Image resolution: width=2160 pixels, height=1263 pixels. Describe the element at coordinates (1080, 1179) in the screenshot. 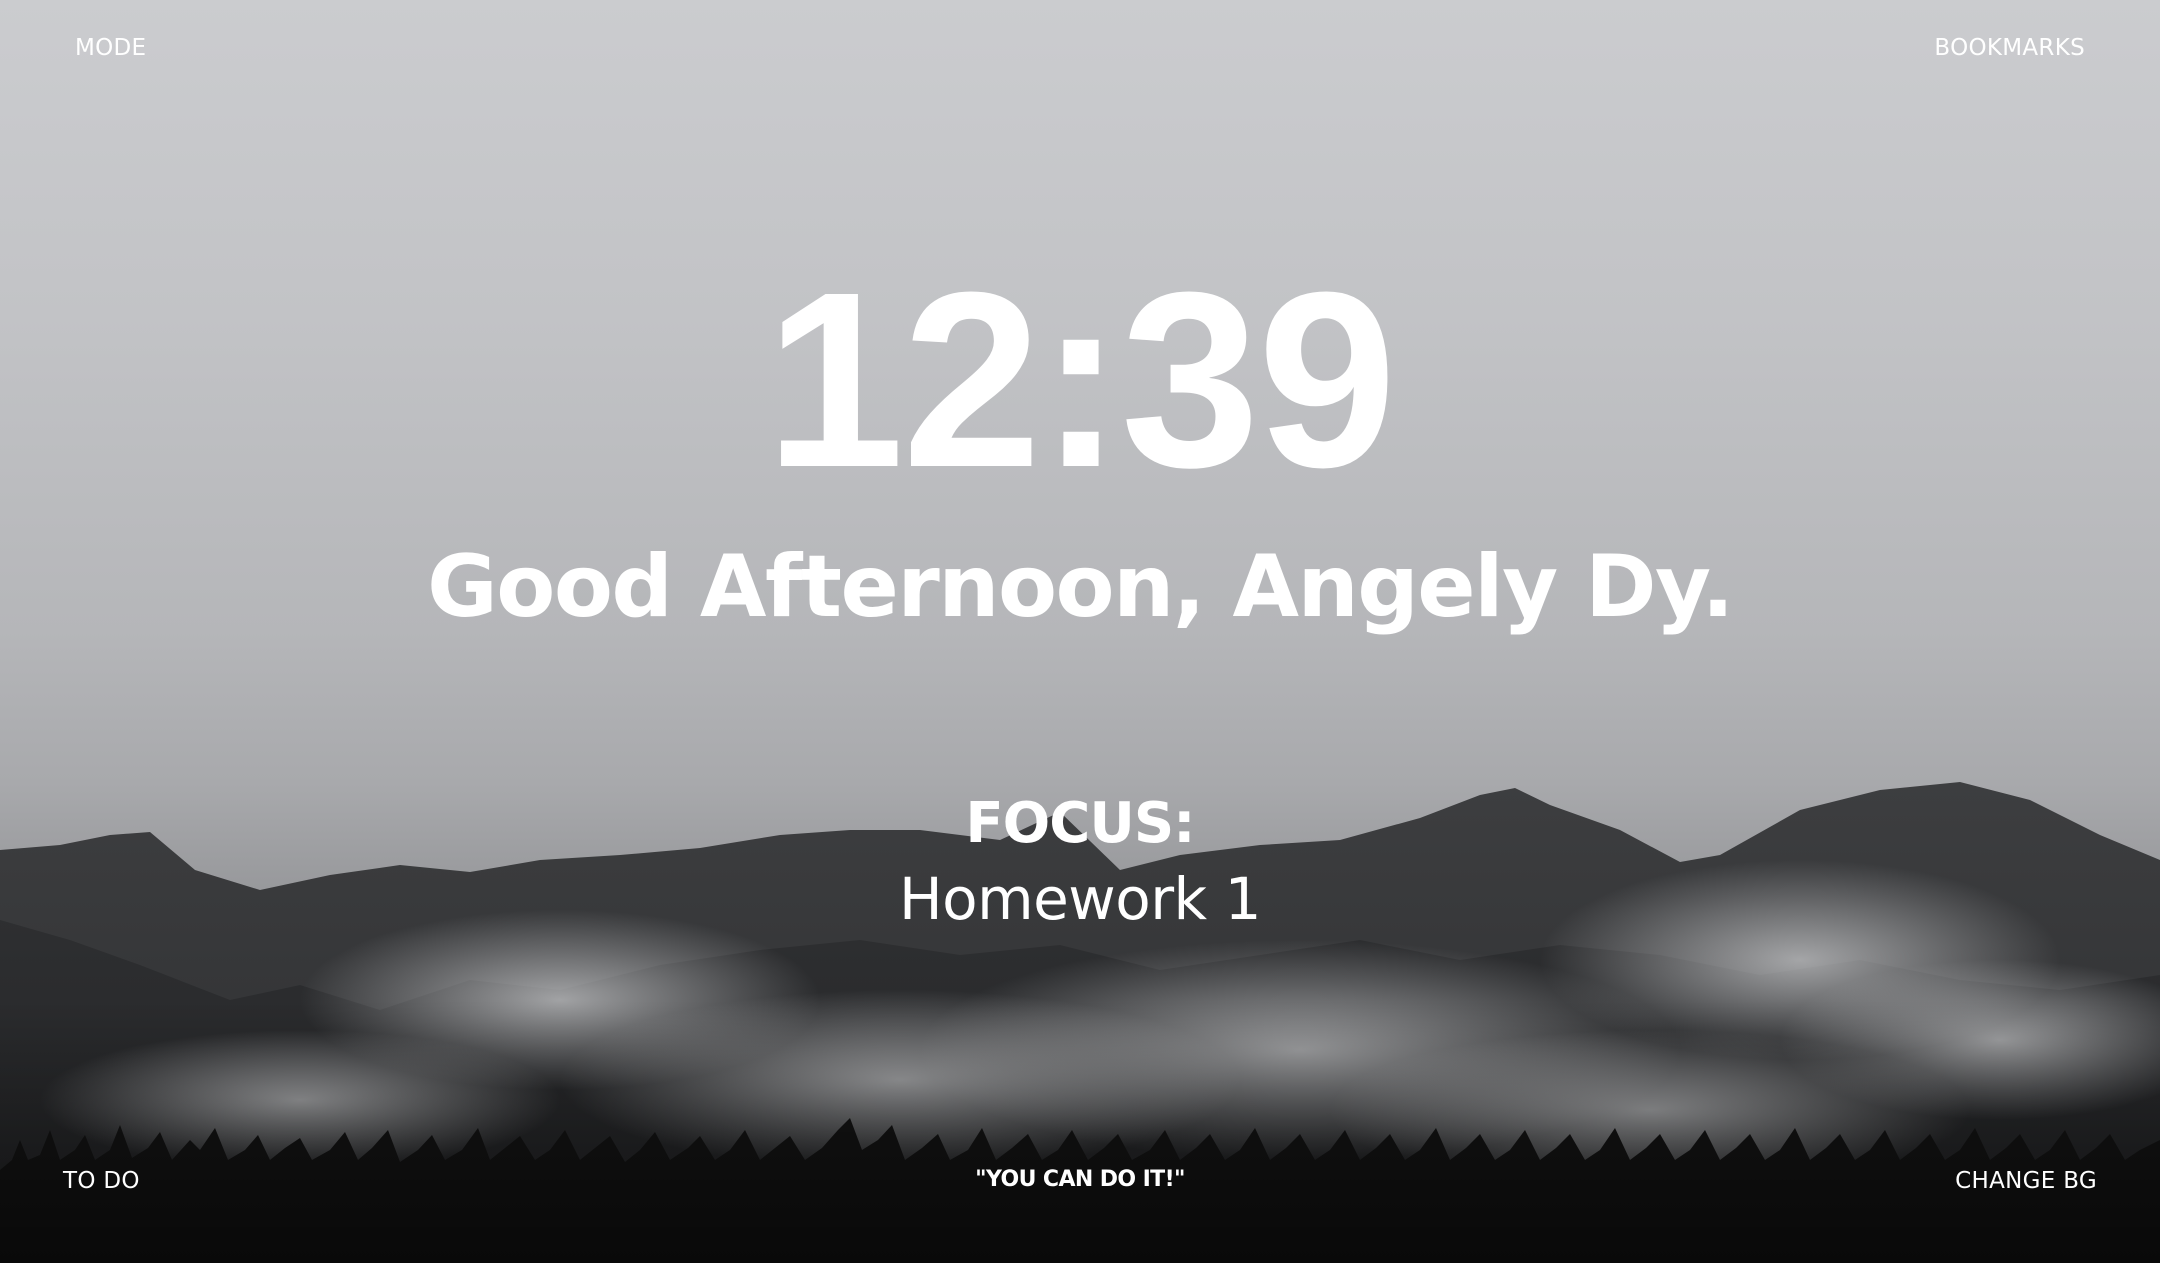

I see `quote-text: "YOU CAN DO IT!"` at that location.